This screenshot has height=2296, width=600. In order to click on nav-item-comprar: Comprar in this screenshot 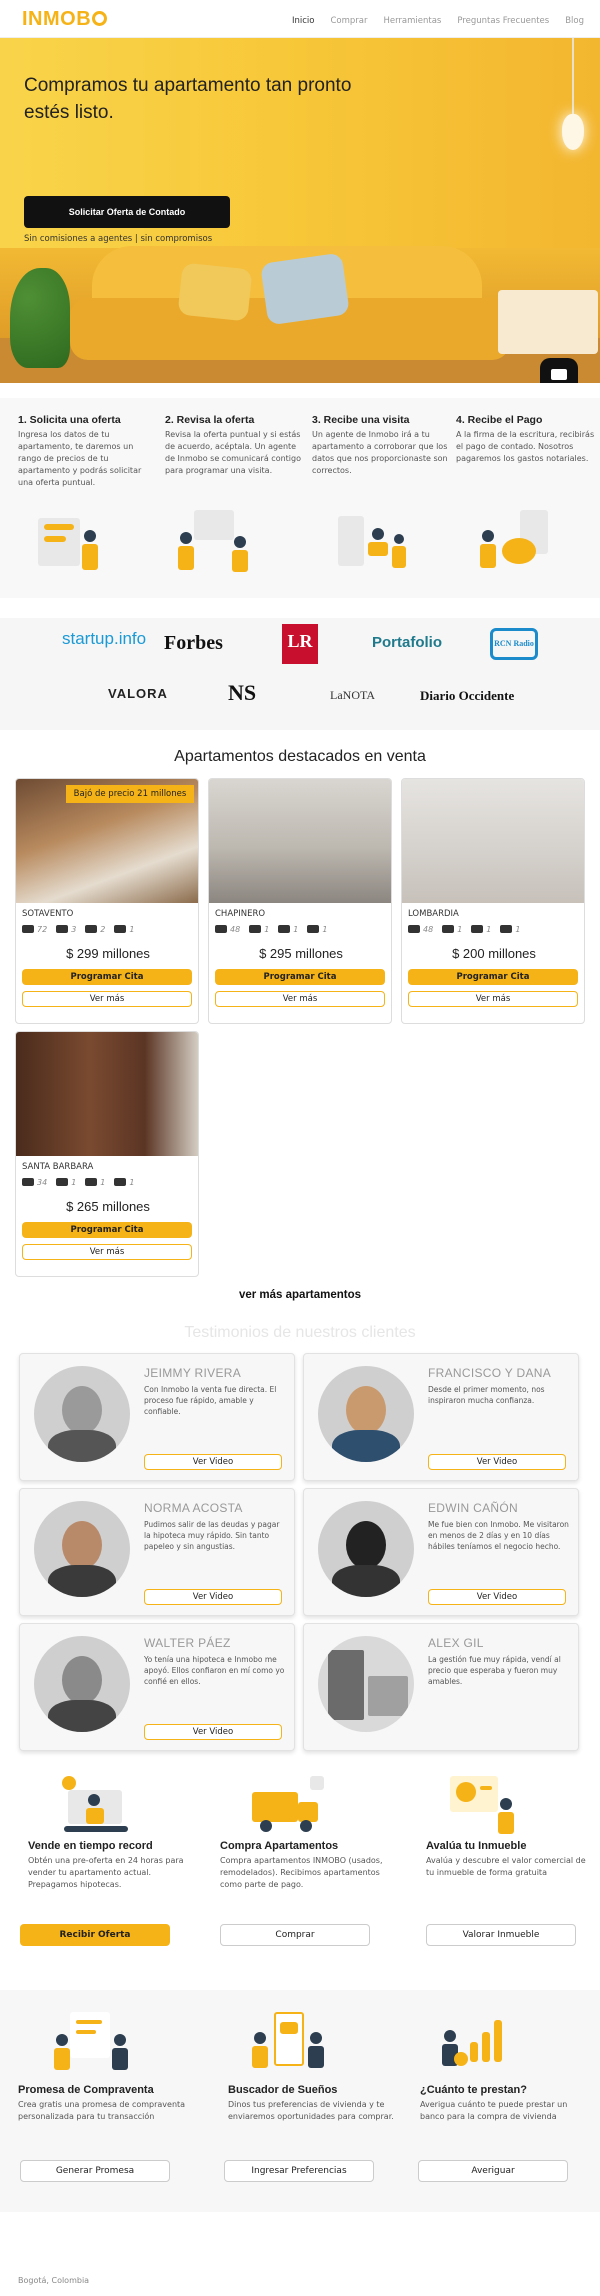, I will do `click(348, 21)`.